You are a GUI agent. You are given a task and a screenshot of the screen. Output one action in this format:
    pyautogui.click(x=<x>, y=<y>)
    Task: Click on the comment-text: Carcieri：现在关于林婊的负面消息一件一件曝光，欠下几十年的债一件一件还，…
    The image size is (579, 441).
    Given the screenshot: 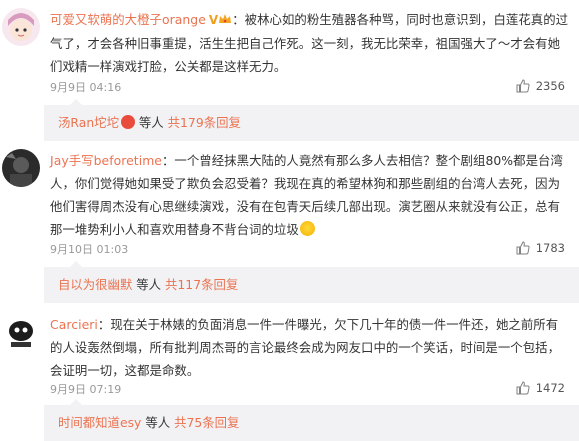 What is the action you would take?
    pyautogui.click(x=310, y=347)
    